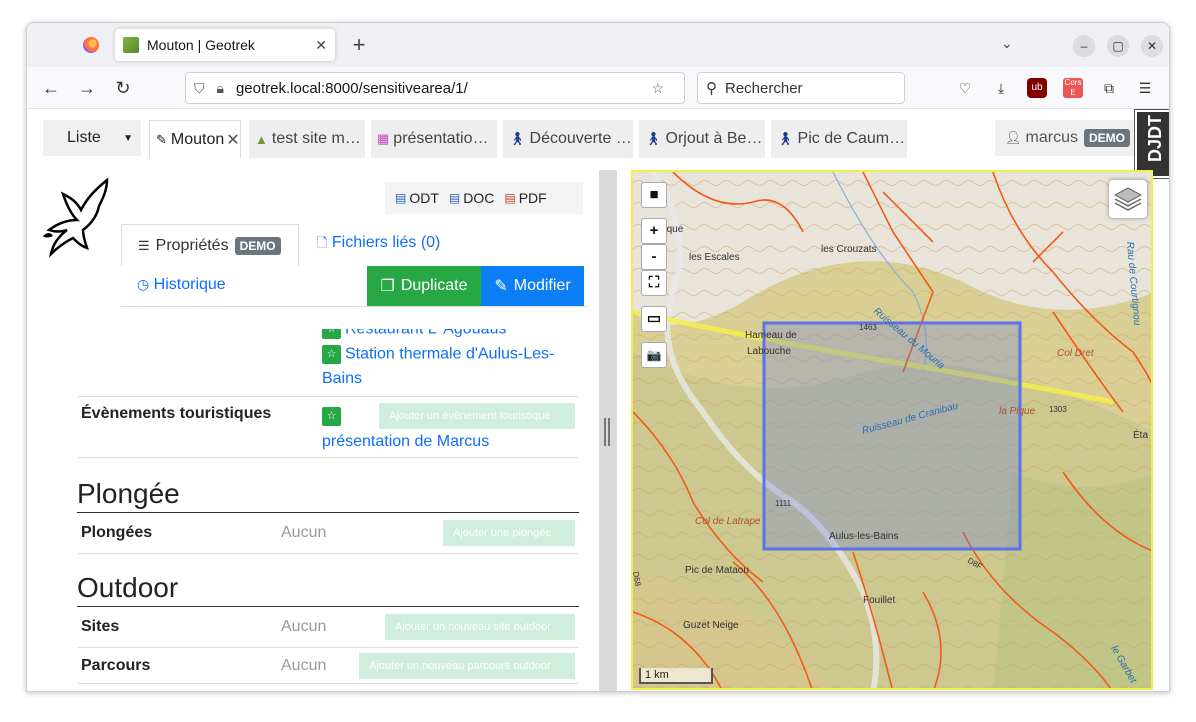 Image resolution: width=1196 pixels, height=722 pixels. I want to click on close-window-icon: ✕, so click(1152, 46).